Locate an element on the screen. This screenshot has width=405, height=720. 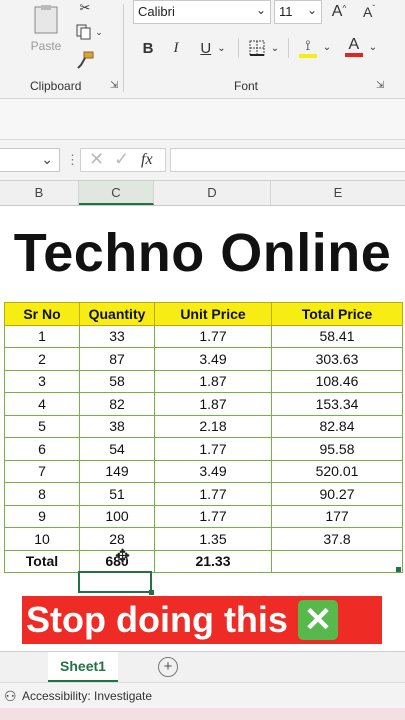
cell: 95.58 is located at coordinates (337, 449).